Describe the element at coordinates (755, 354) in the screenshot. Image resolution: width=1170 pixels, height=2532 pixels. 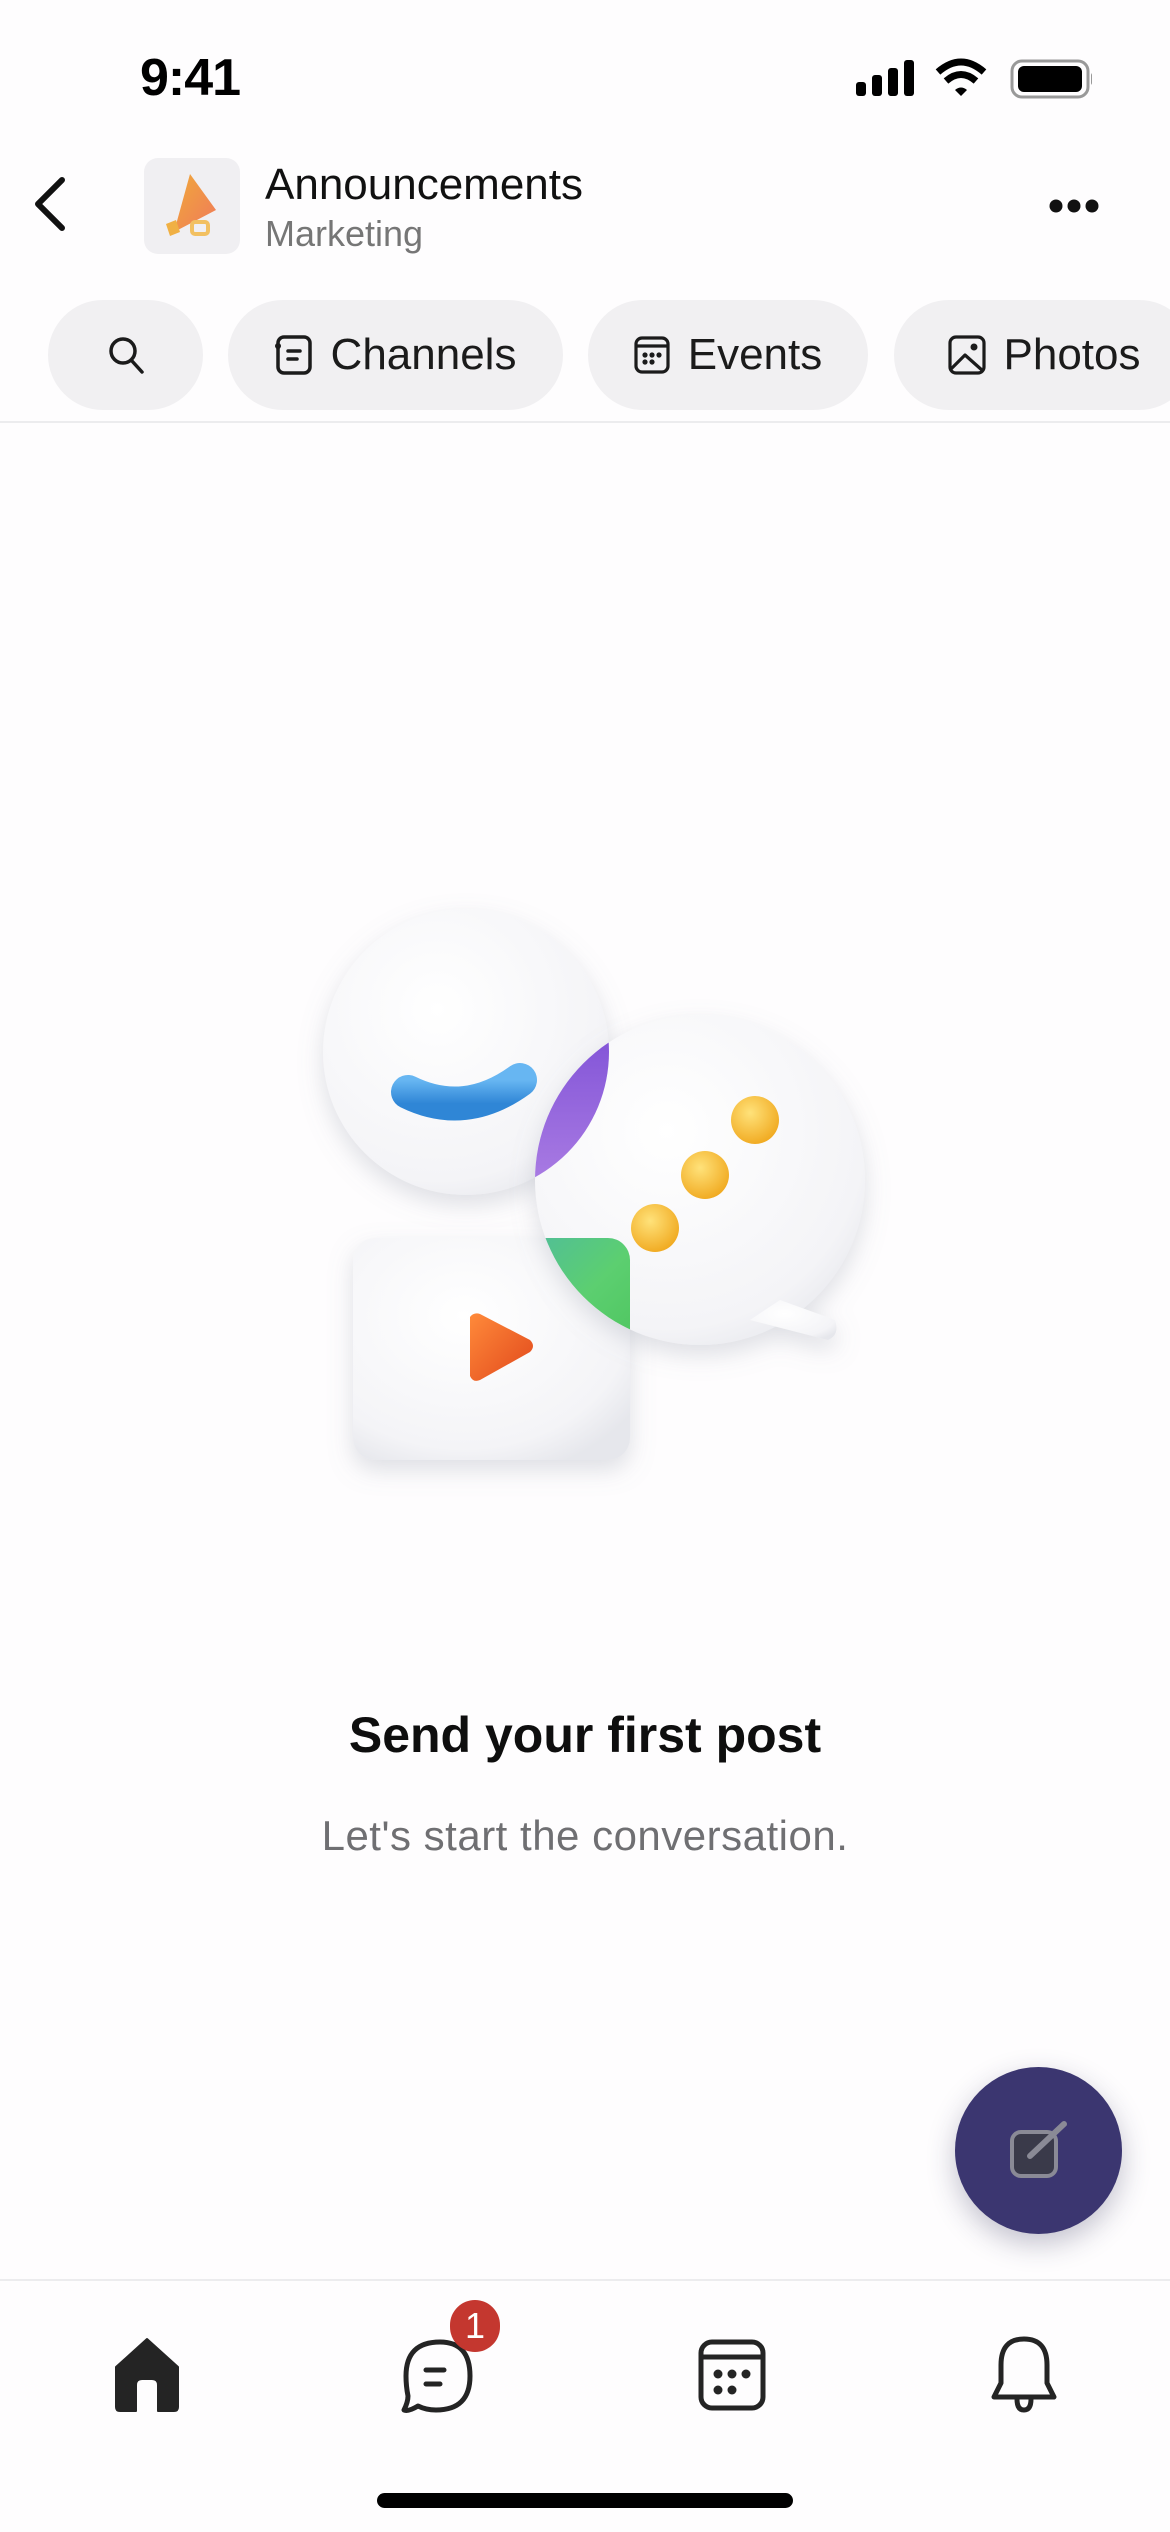
I see `tab-events-label: Events` at that location.